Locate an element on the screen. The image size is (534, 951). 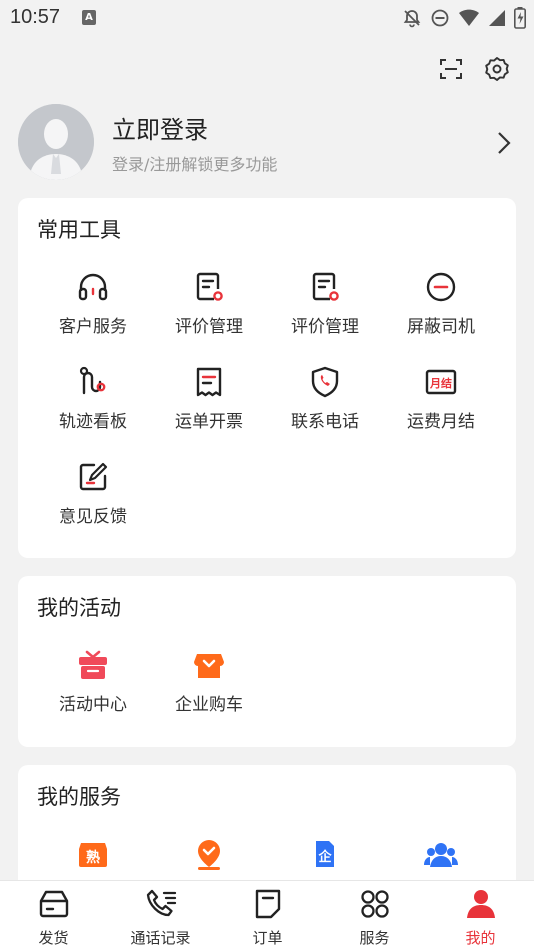
tool-label: 客户服务 is located at coordinates (93, 327).